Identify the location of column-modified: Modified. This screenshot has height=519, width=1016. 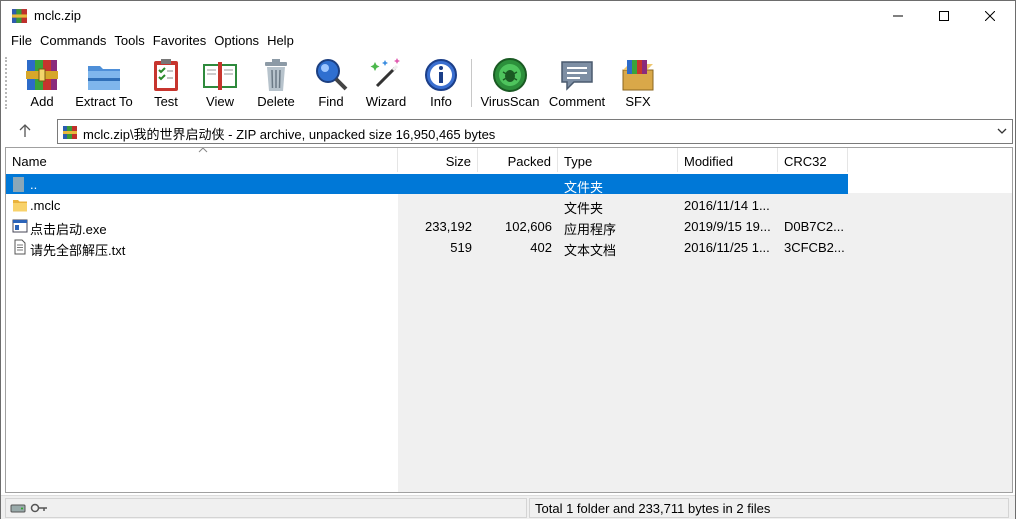
(728, 160).